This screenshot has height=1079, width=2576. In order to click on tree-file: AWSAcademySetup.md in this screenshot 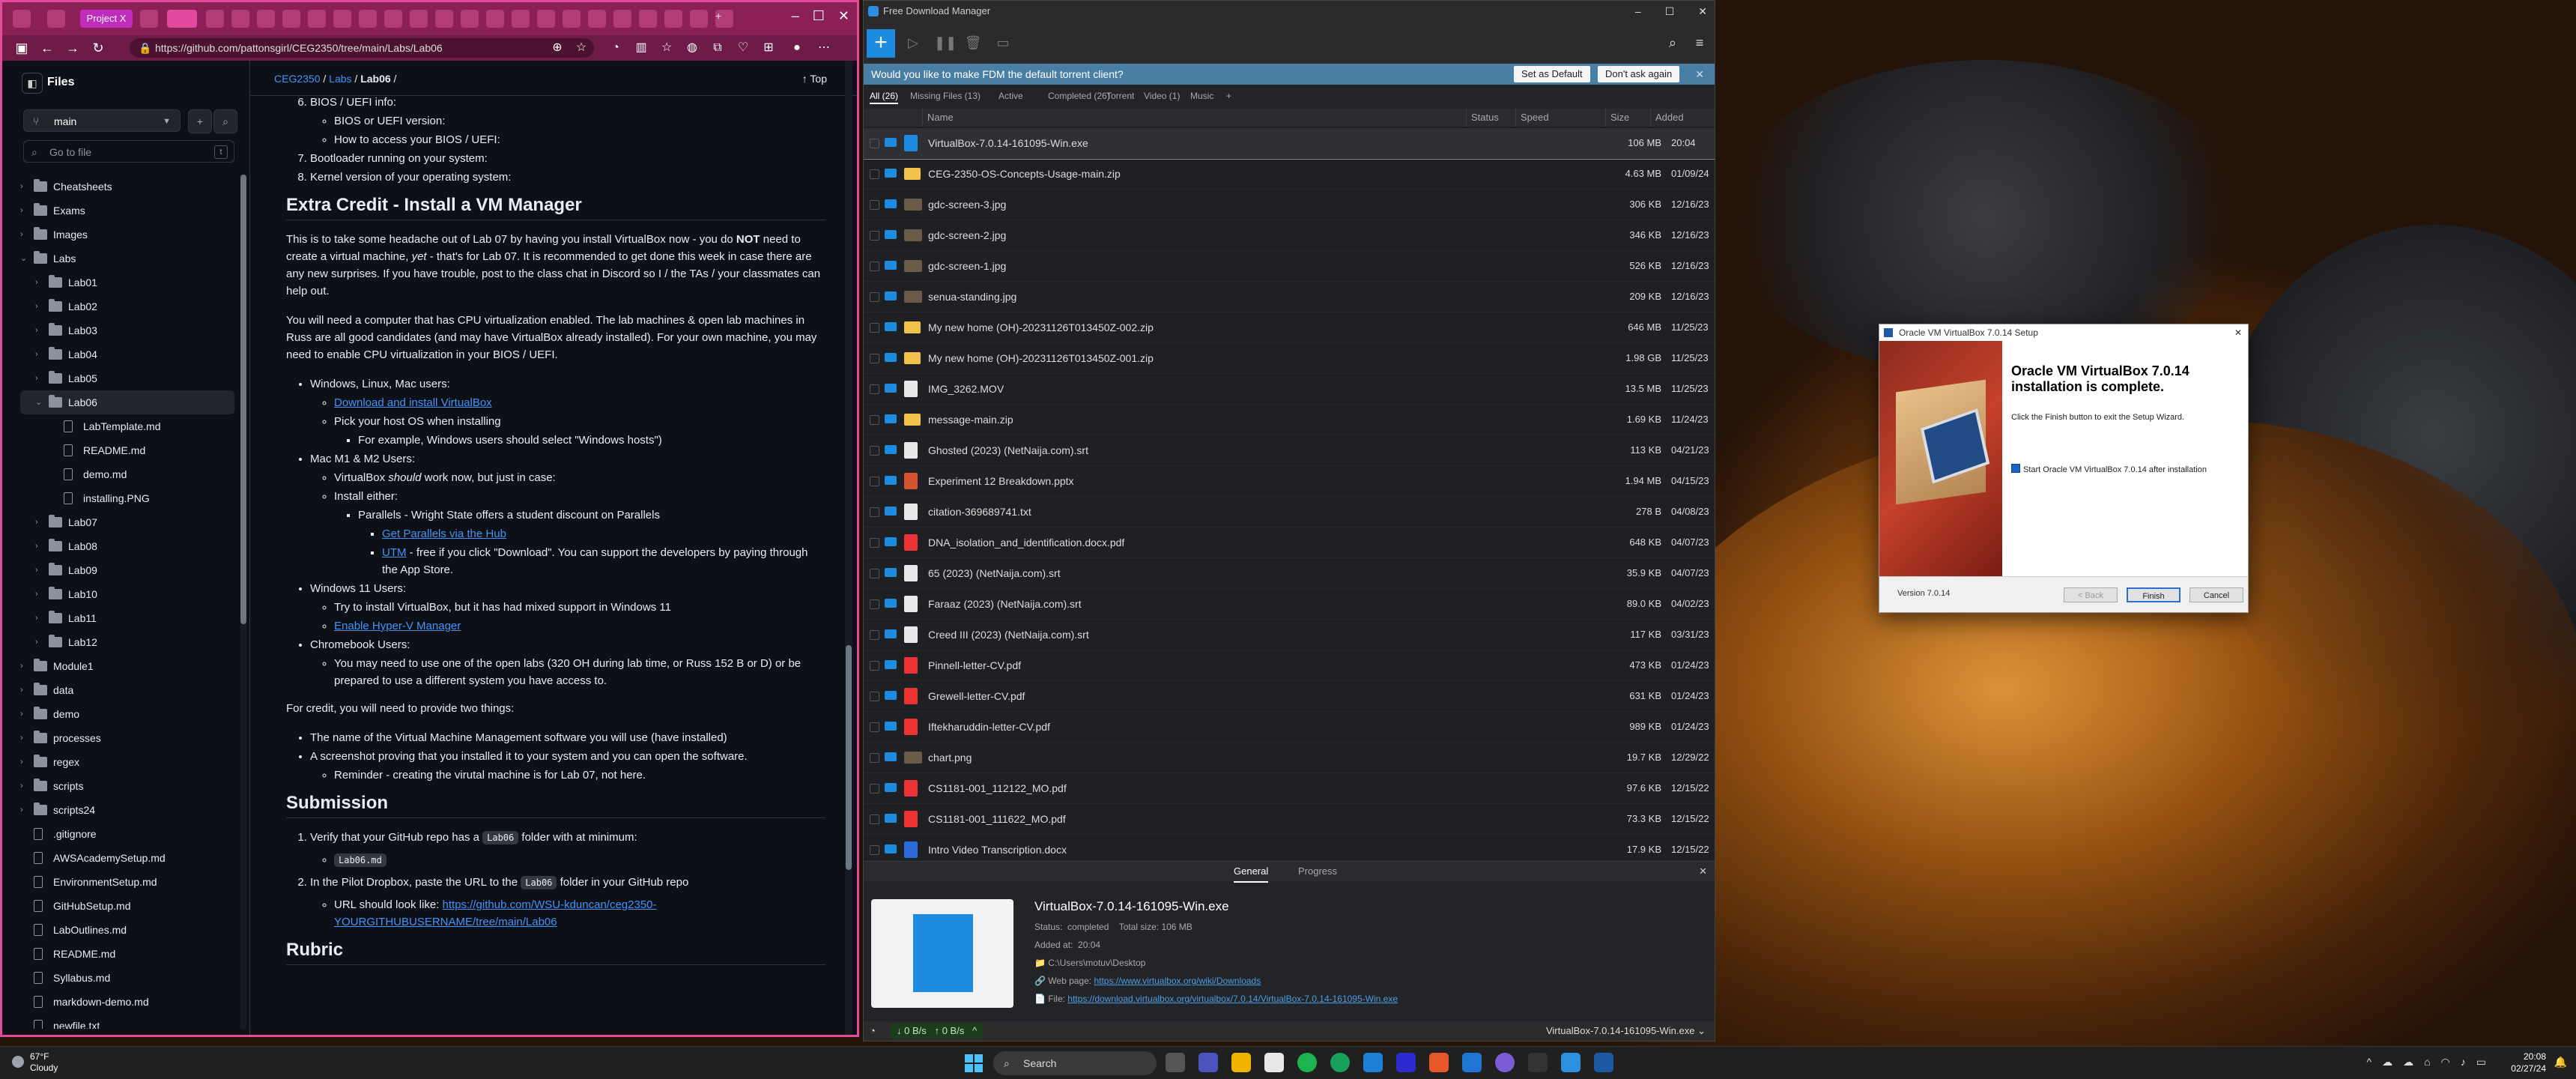, I will do `click(127, 858)`.